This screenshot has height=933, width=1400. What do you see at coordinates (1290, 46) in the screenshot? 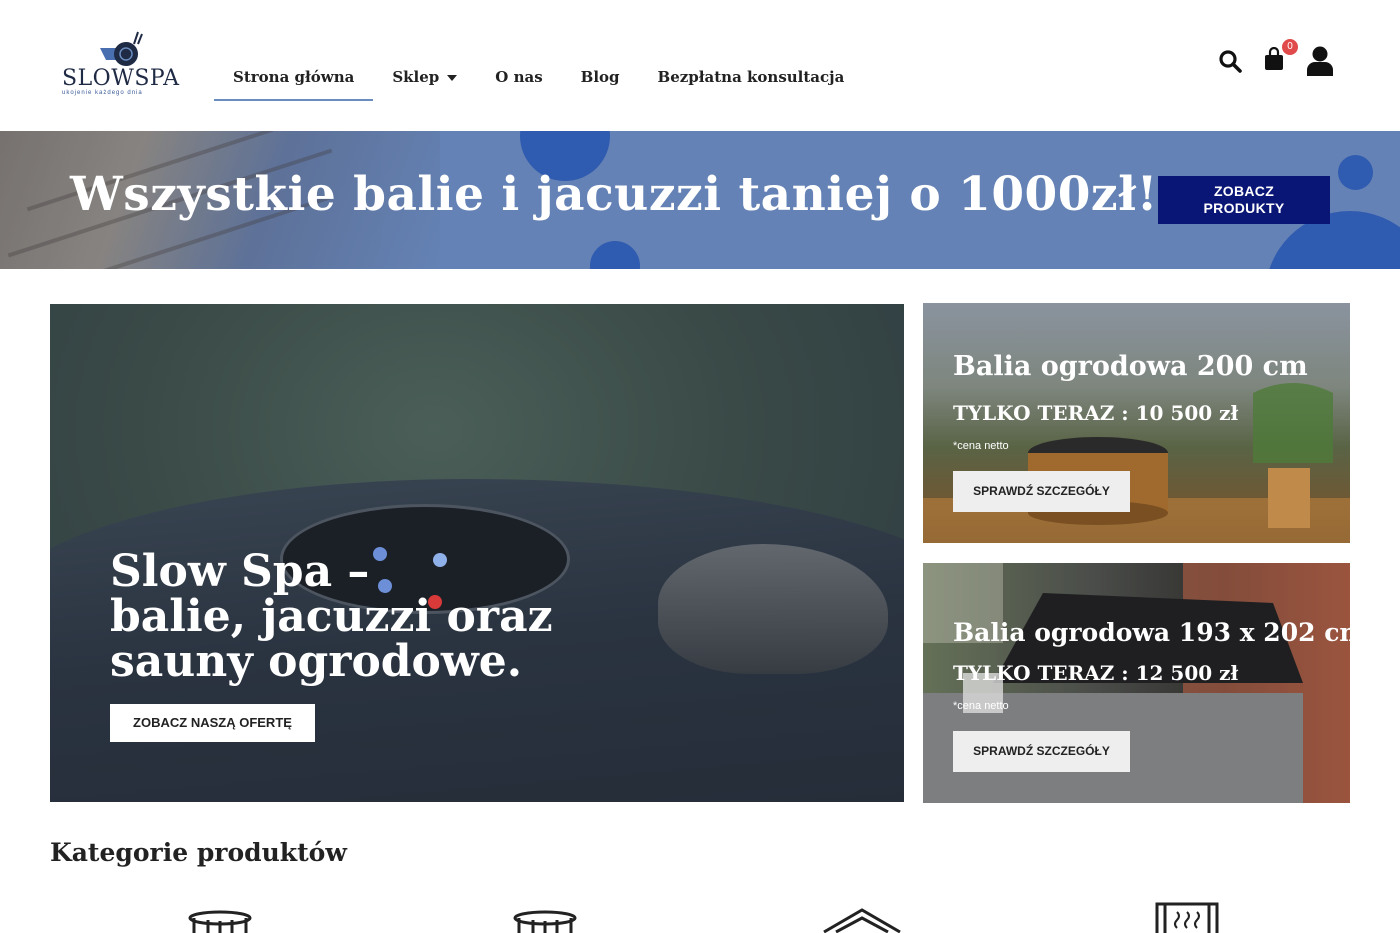
I see `cart-count-badge: 0` at bounding box center [1290, 46].